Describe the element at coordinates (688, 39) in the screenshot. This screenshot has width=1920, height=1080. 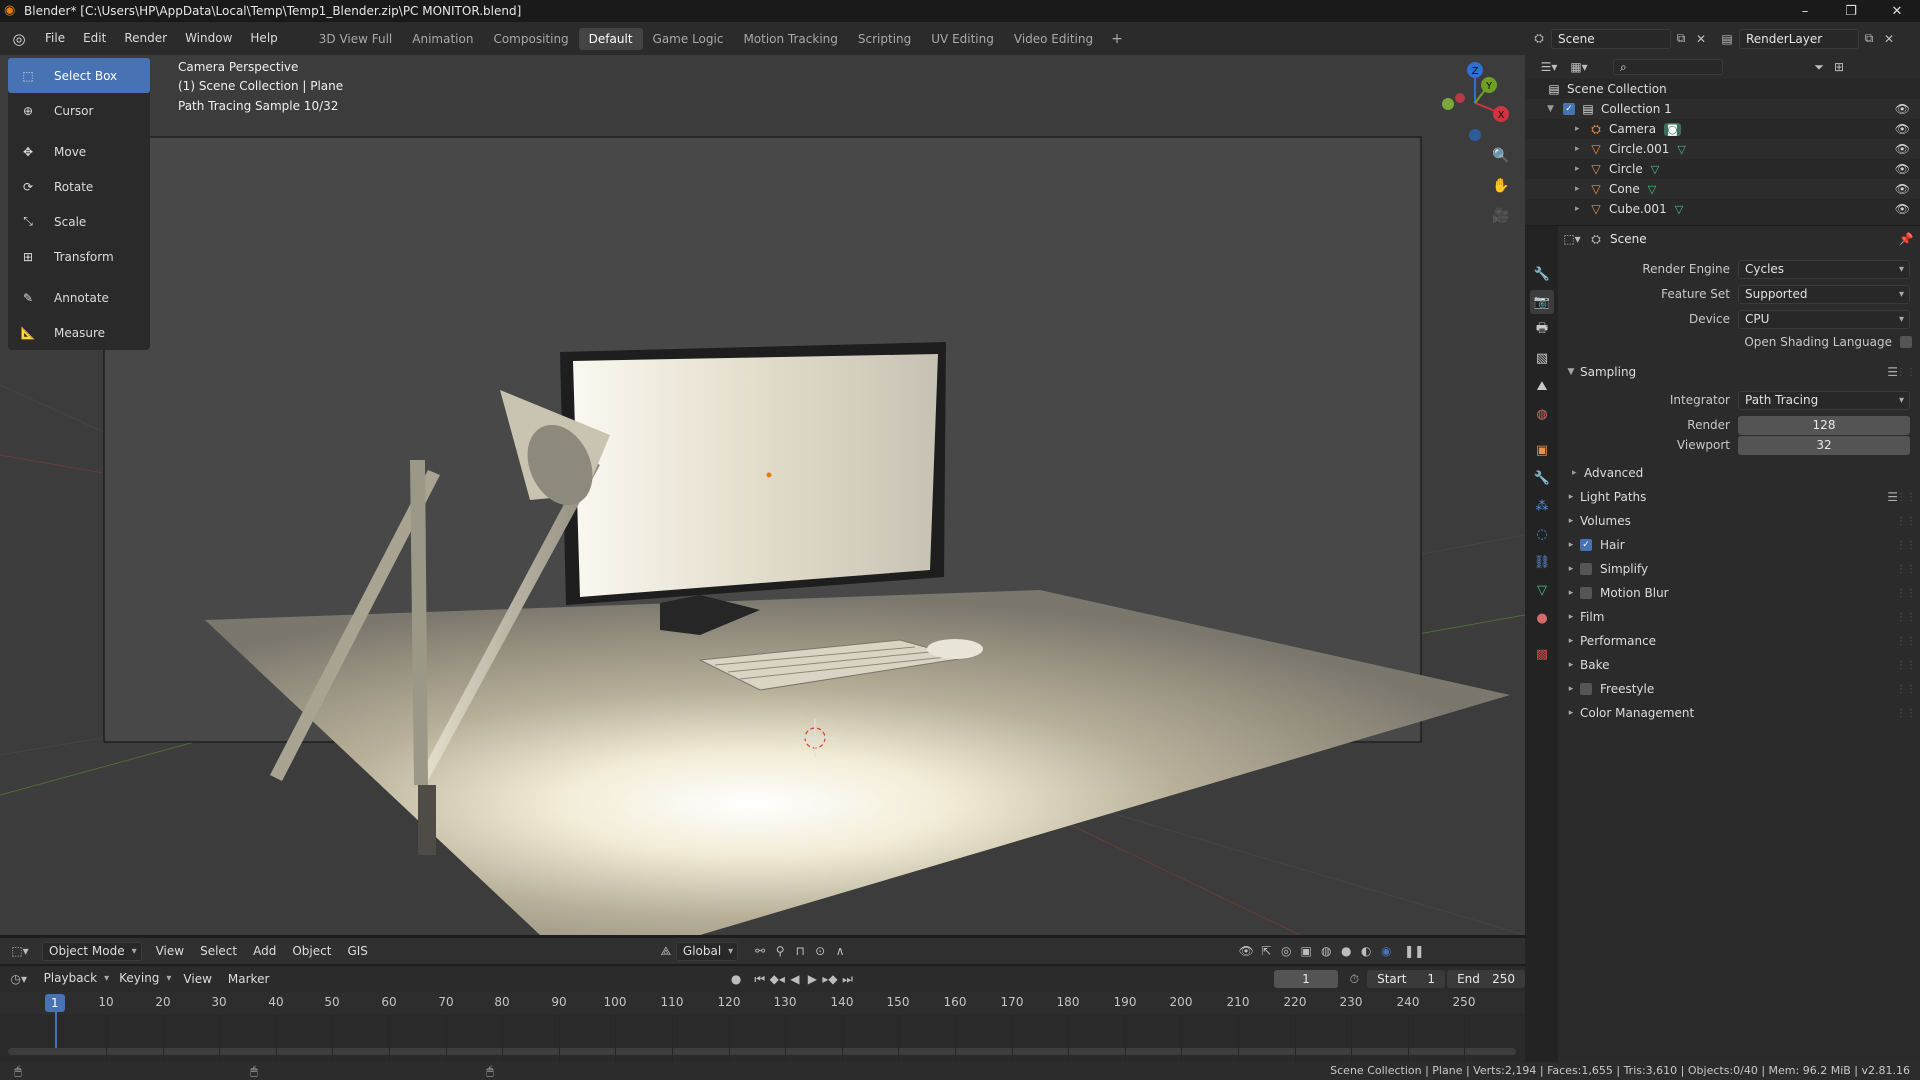
I see `tab-game-logic: Game Logic` at that location.